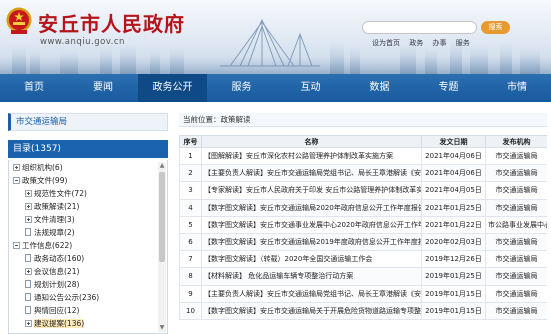  What do you see at coordinates (190, 224) in the screenshot?
I see `row-index: 5` at bounding box center [190, 224].